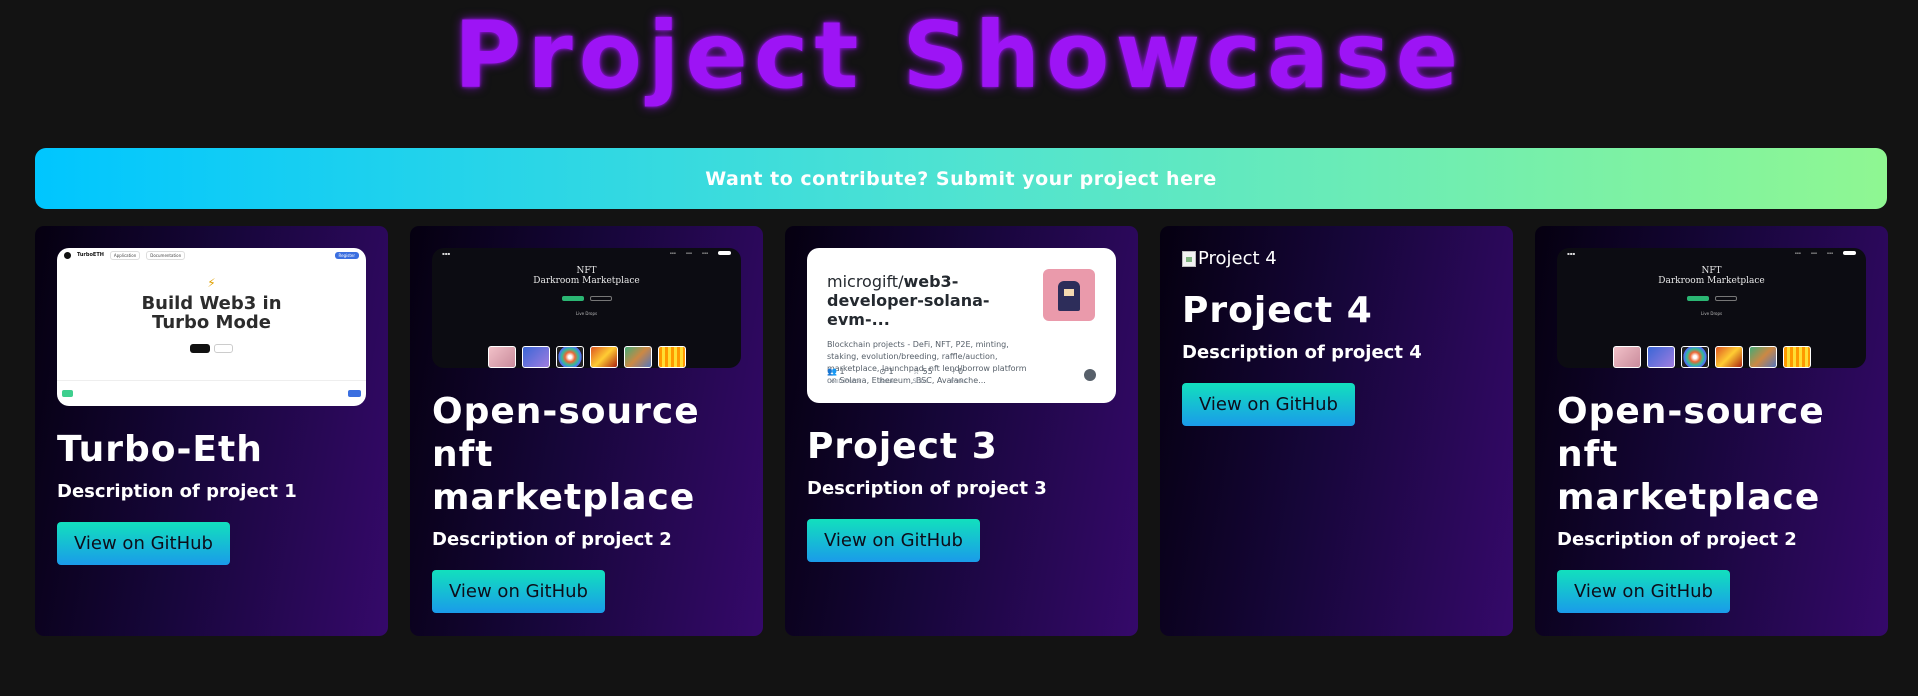 The height and width of the screenshot is (696, 1918). Describe the element at coordinates (902, 446) in the screenshot. I see `project-title: Project 3` at that location.